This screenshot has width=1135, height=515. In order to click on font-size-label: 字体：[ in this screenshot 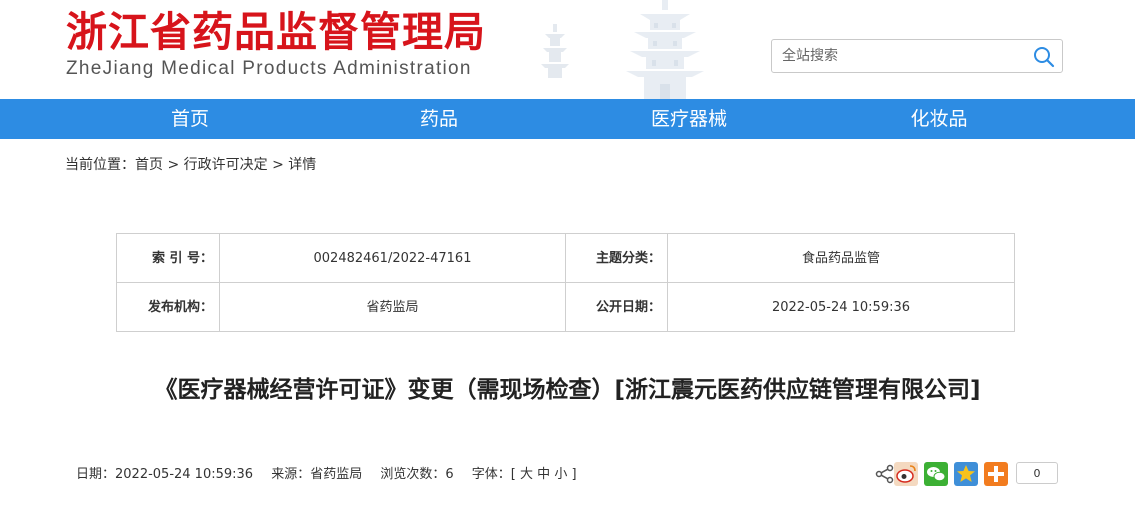, I will do `click(493, 474)`.